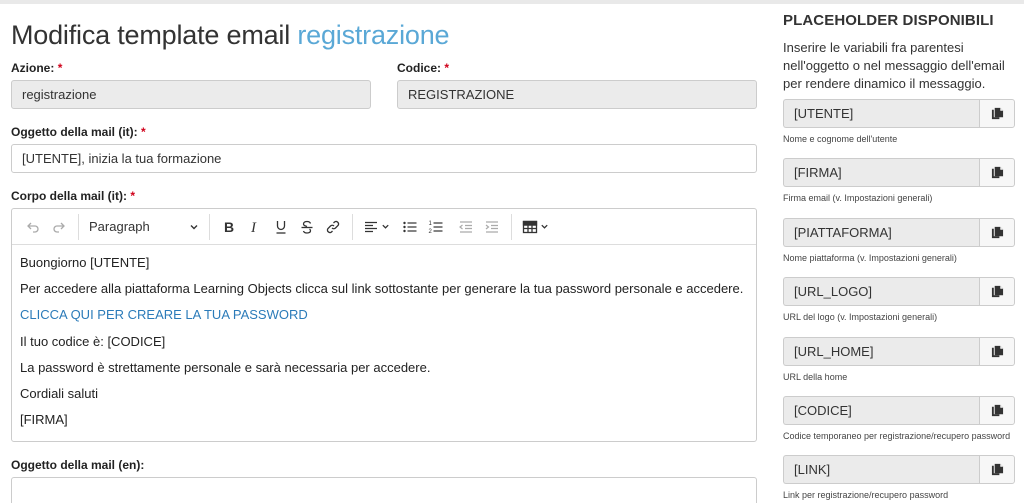  I want to click on table-icon, so click(529, 226).